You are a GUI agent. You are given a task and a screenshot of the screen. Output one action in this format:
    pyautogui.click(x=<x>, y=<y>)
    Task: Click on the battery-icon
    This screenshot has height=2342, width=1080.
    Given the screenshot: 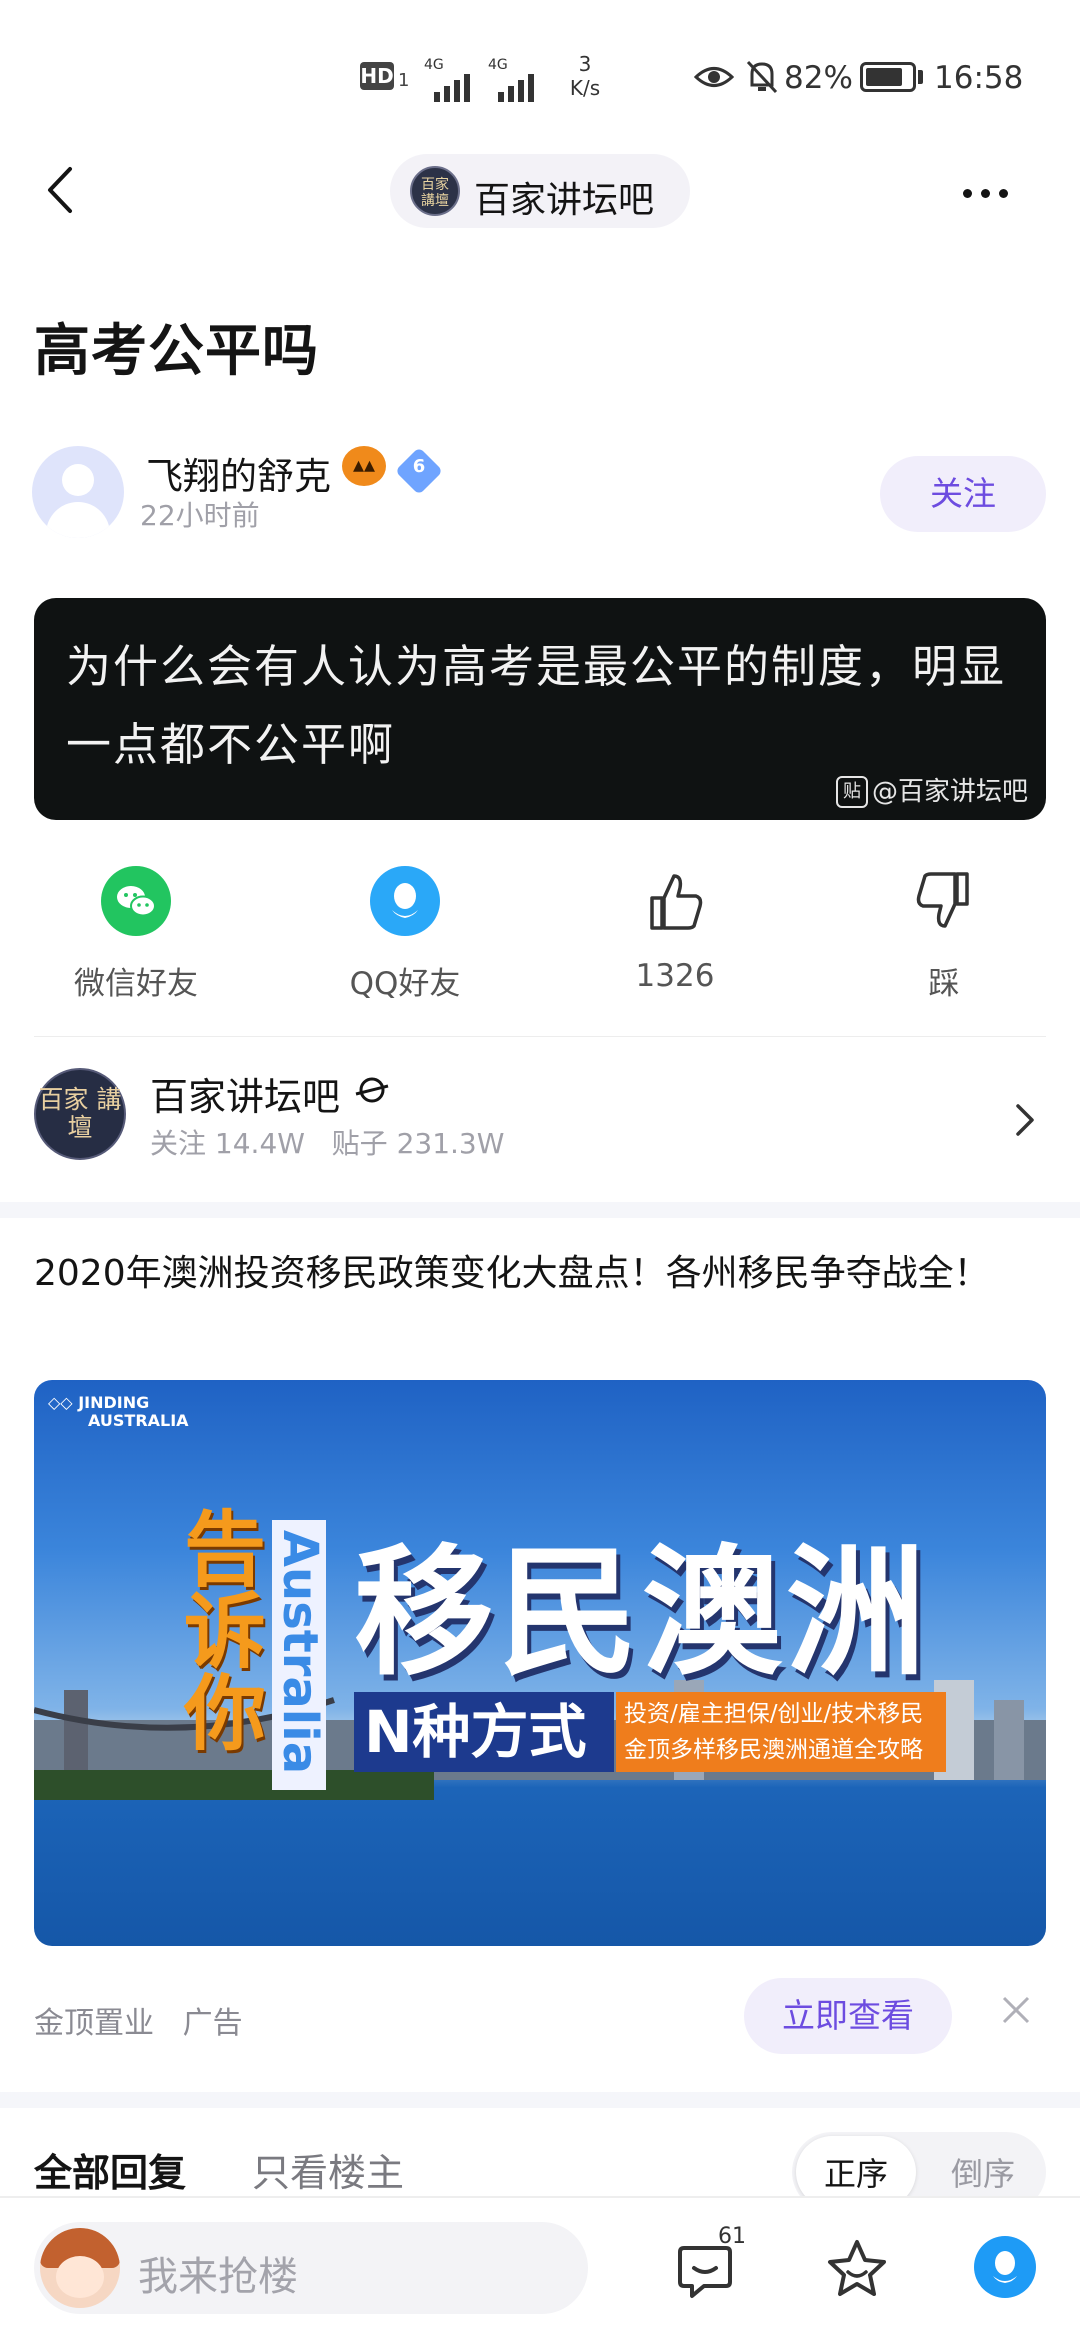 What is the action you would take?
    pyautogui.click(x=888, y=77)
    